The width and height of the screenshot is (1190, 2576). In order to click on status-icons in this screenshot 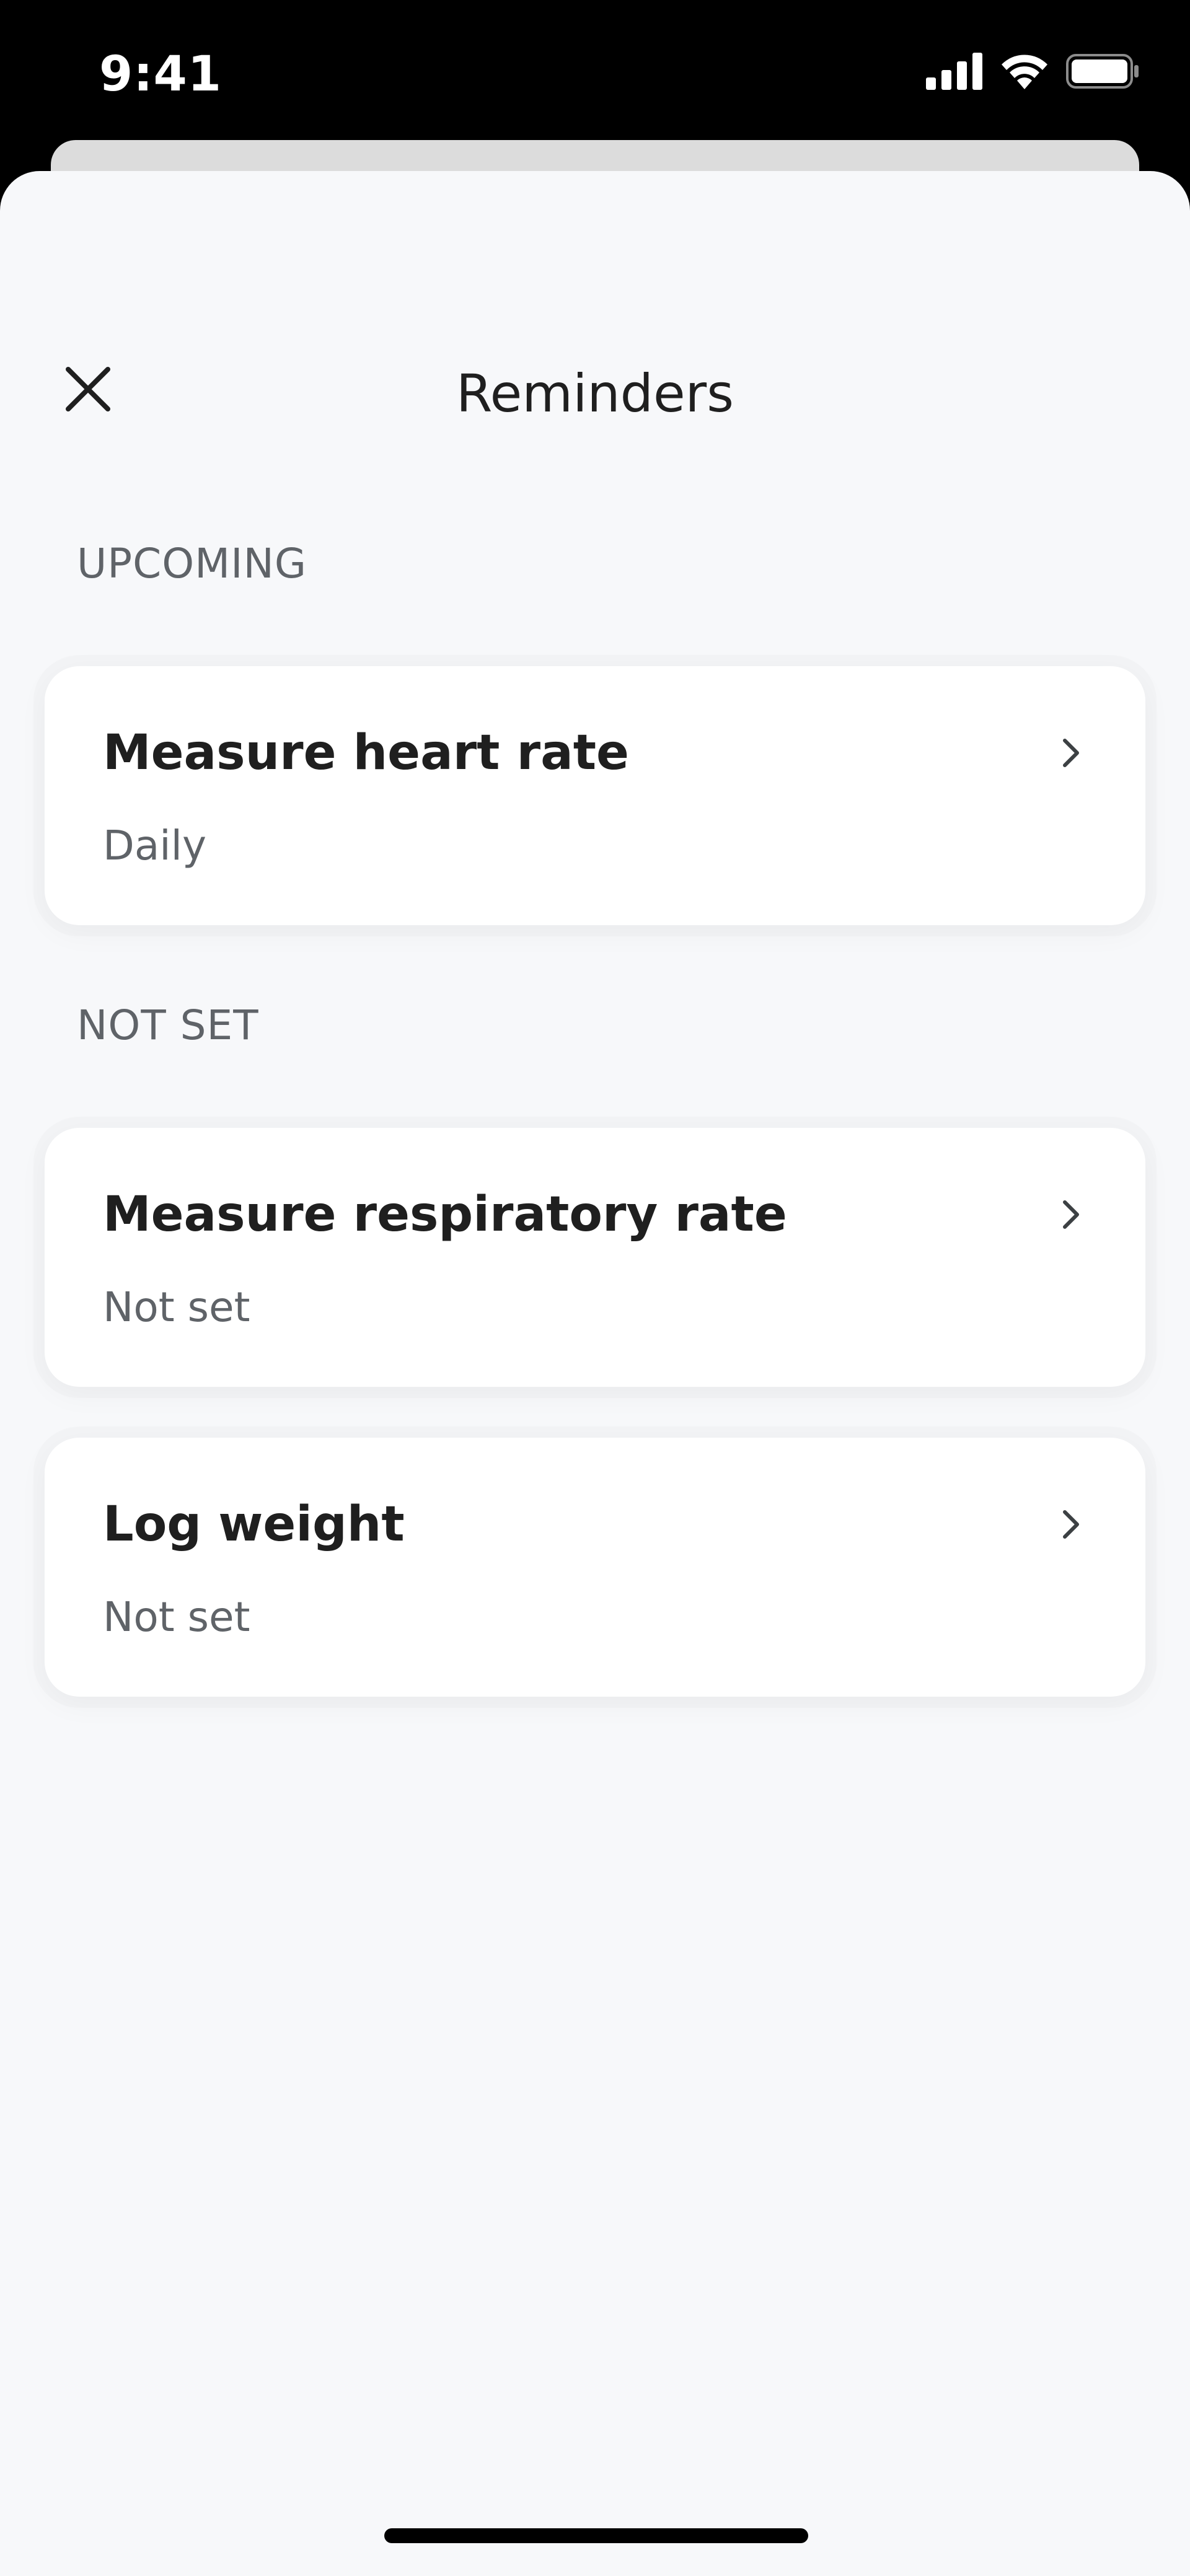, I will do `click(1033, 72)`.